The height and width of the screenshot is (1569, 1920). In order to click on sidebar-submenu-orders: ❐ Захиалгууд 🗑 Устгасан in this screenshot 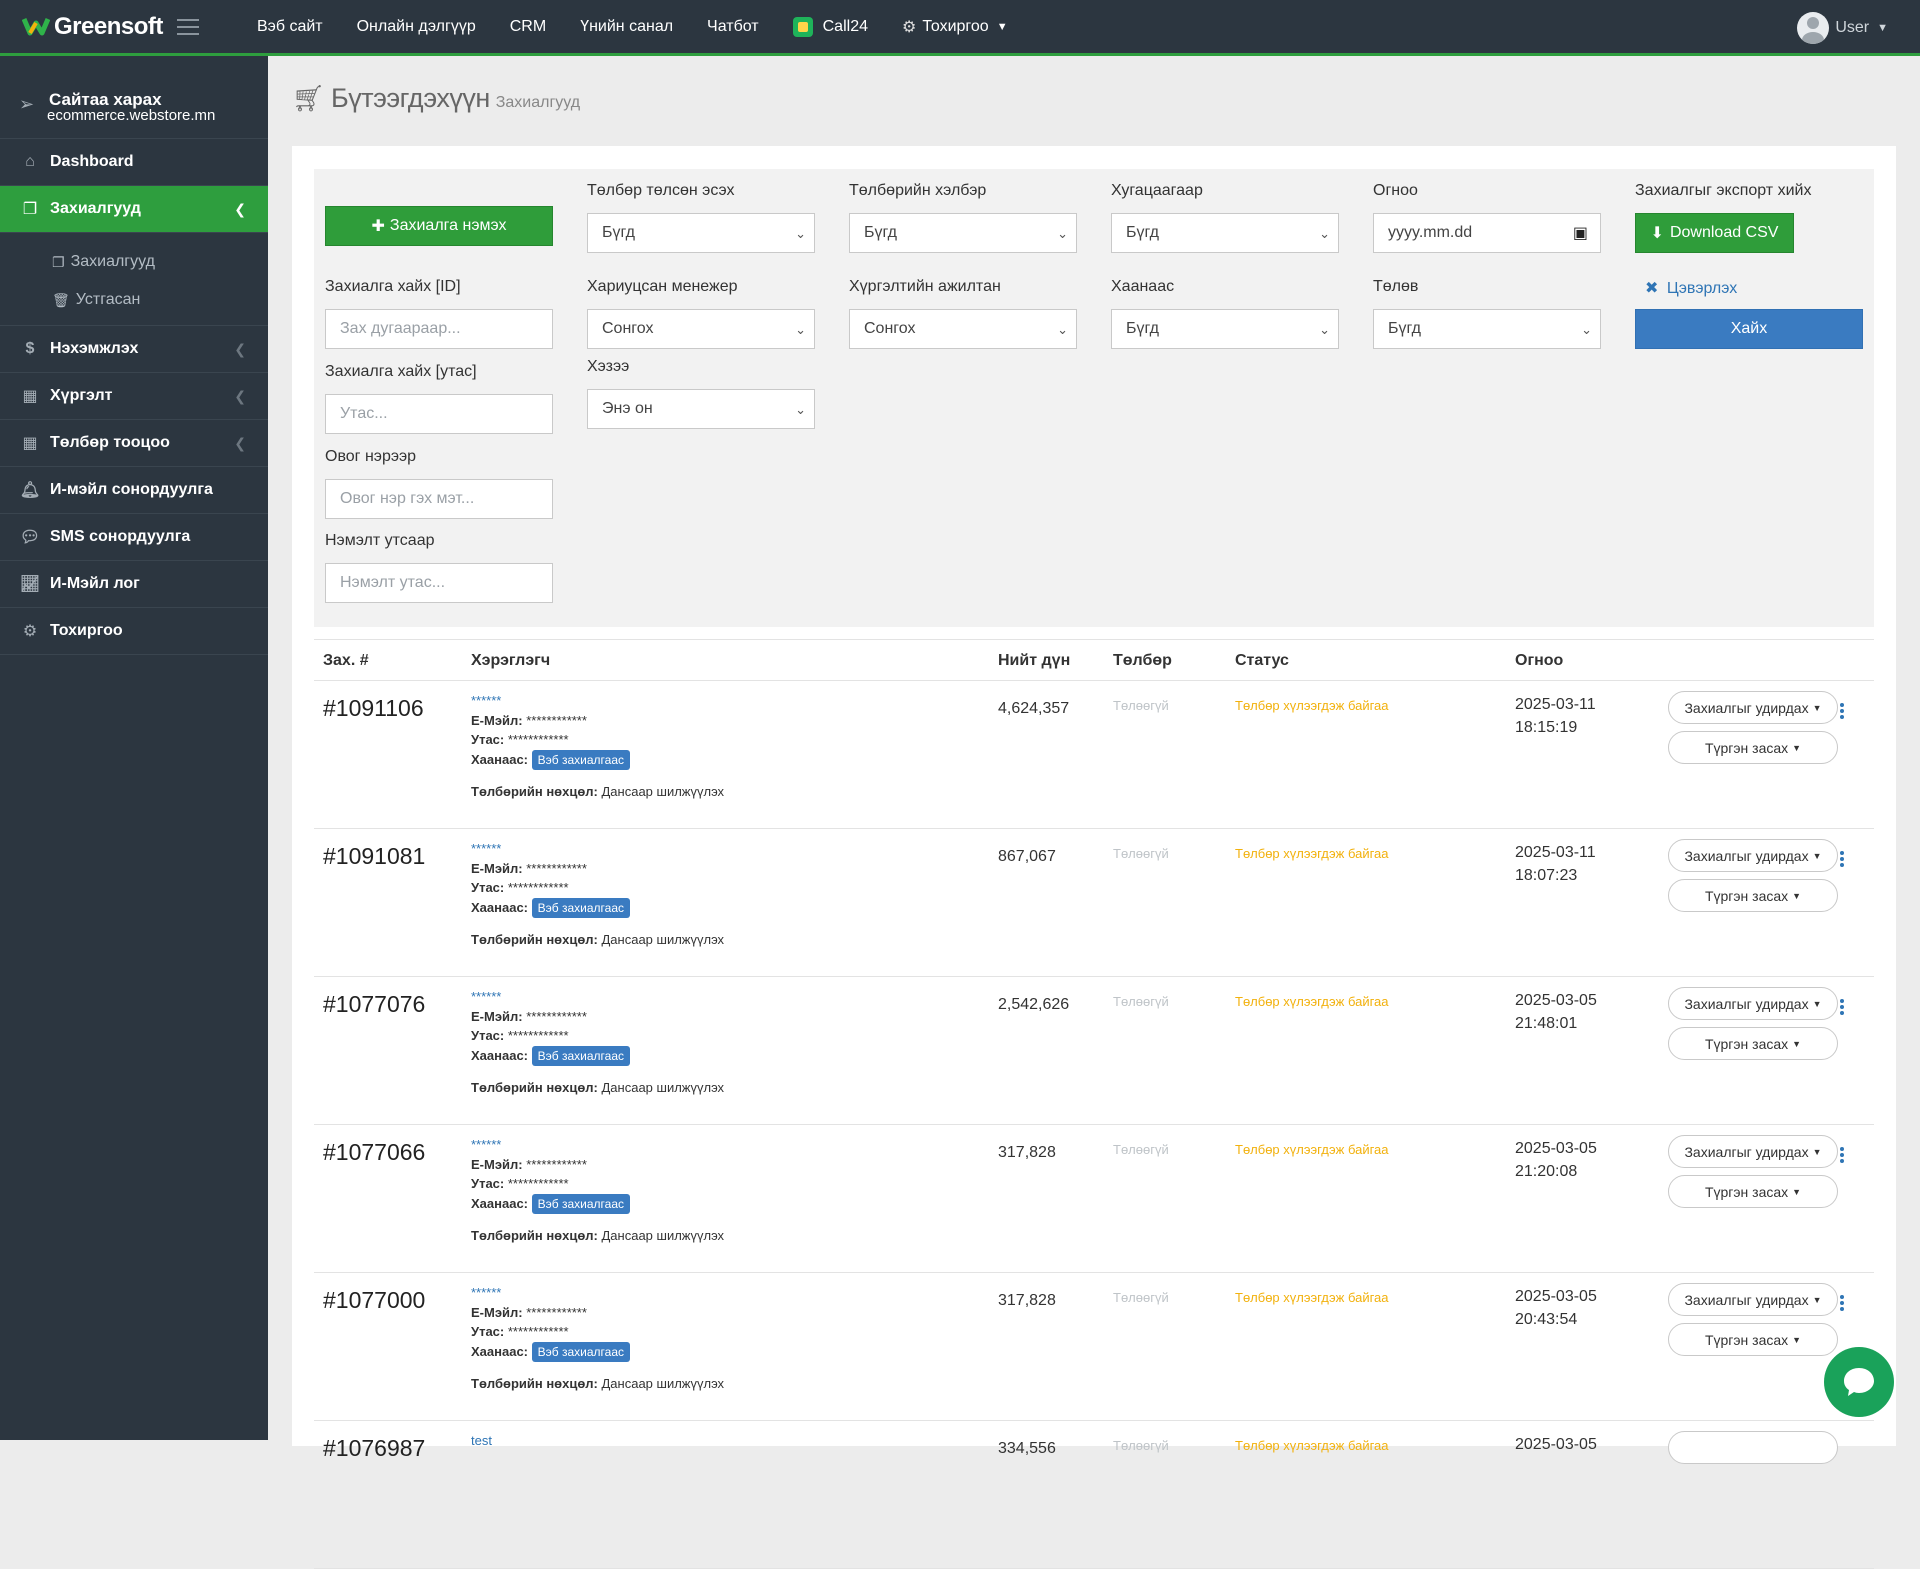, I will do `click(134, 279)`.